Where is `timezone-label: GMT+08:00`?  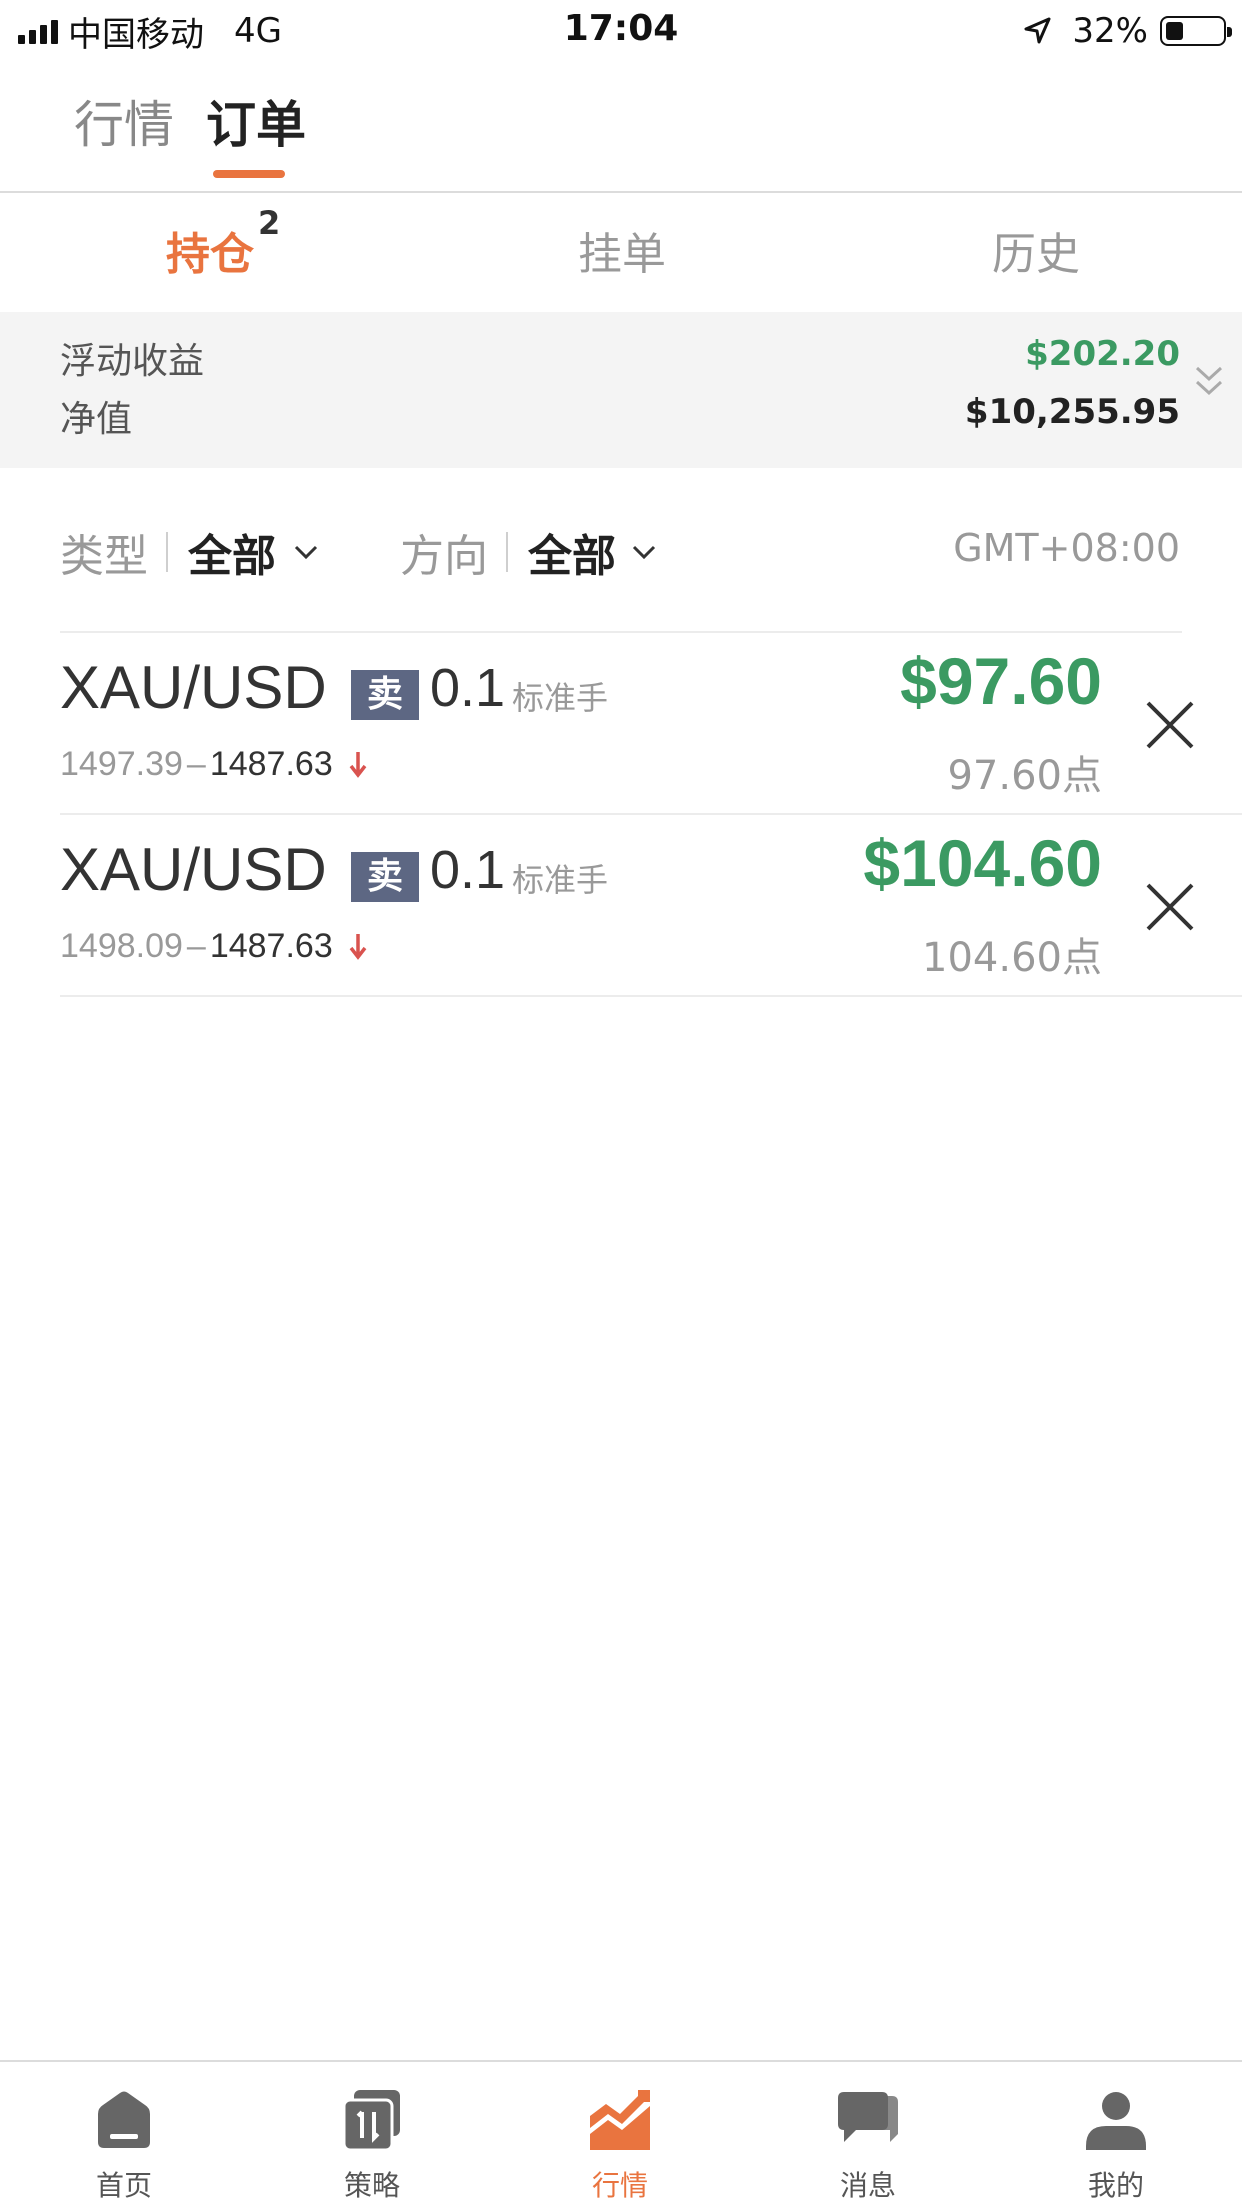 timezone-label: GMT+08:00 is located at coordinates (1066, 548).